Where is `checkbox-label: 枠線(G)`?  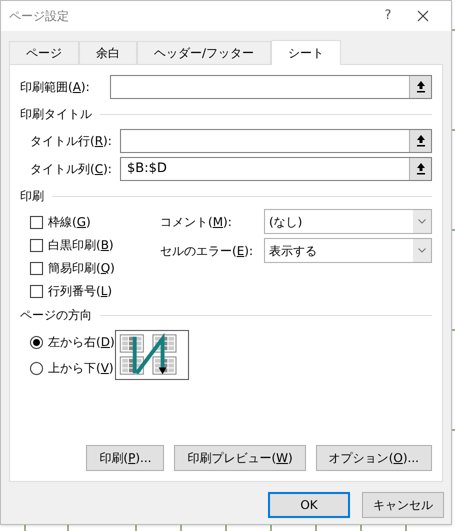
checkbox-label: 枠線(G) is located at coordinates (69, 222).